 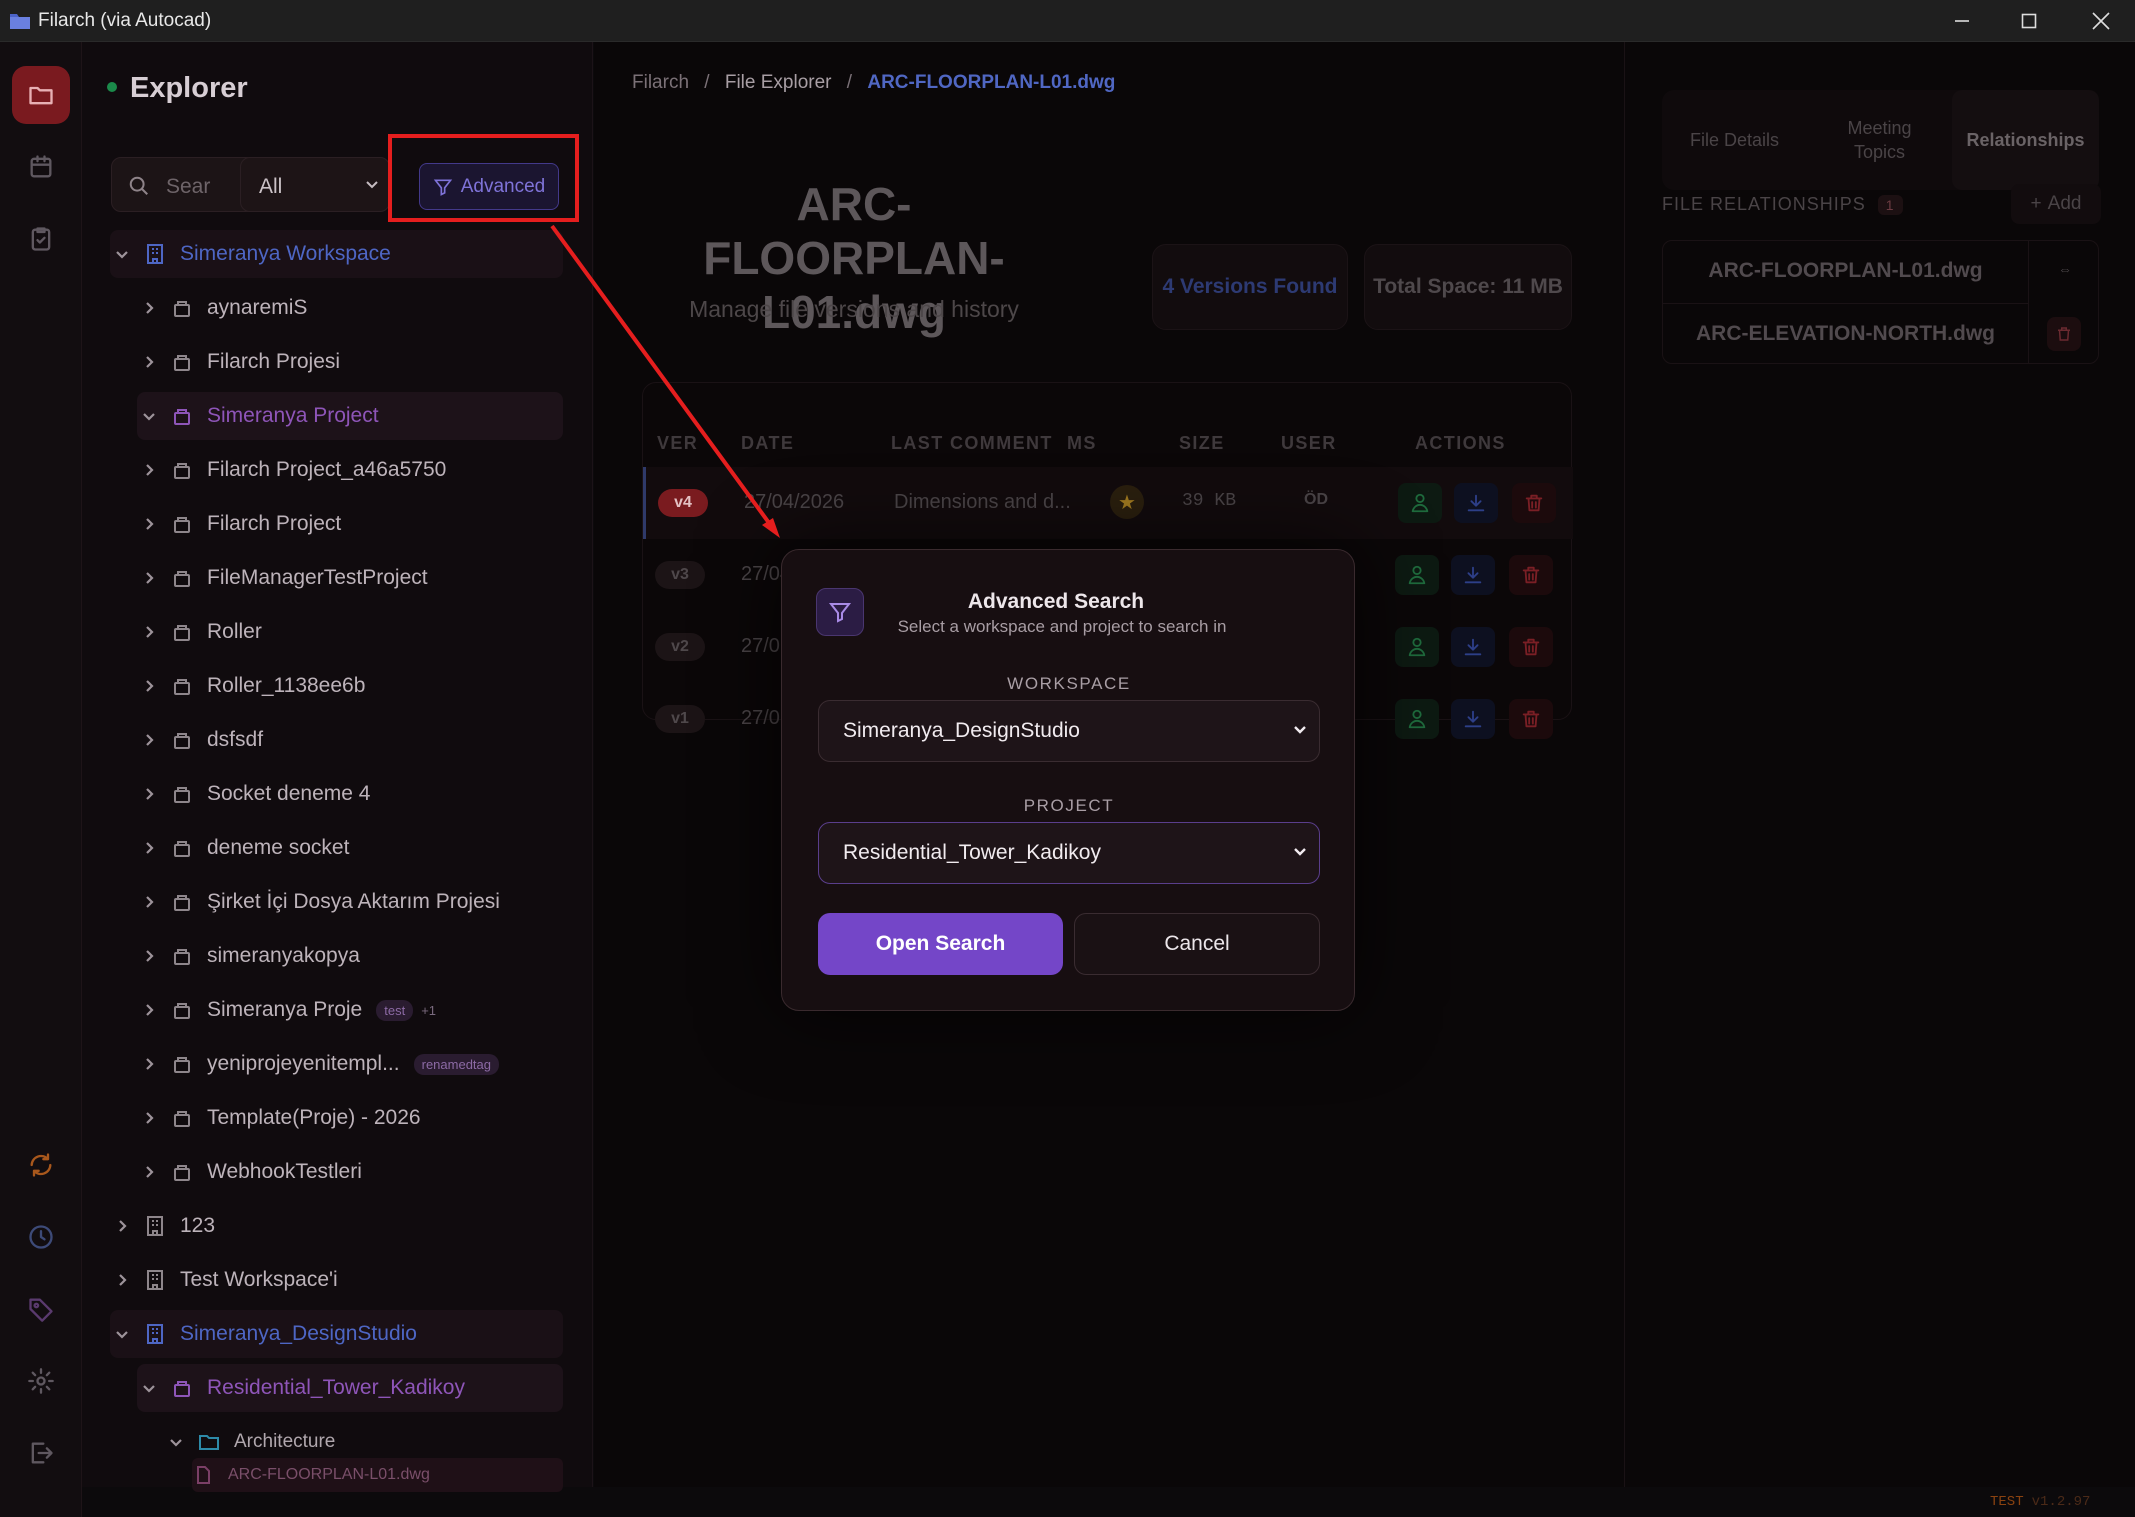 I want to click on tab-relationships: Relationships, so click(x=2025, y=140).